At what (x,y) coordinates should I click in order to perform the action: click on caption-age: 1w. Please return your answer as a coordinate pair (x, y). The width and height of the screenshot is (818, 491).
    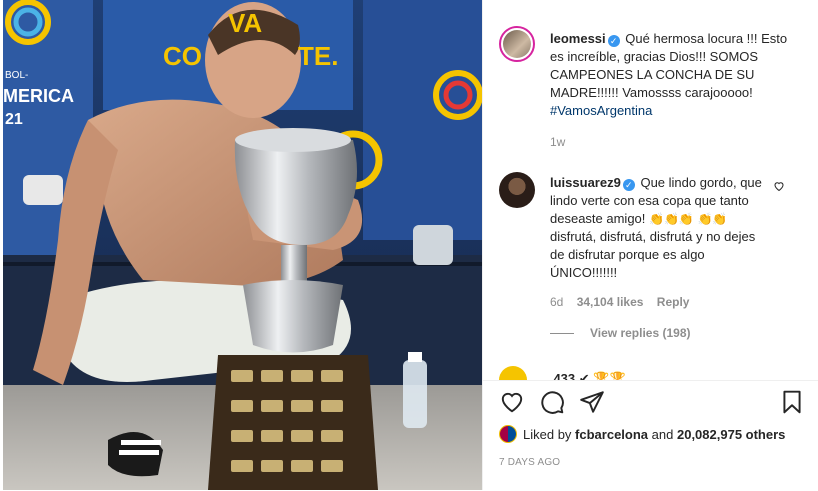
    Looking at the image, I should click on (558, 142).